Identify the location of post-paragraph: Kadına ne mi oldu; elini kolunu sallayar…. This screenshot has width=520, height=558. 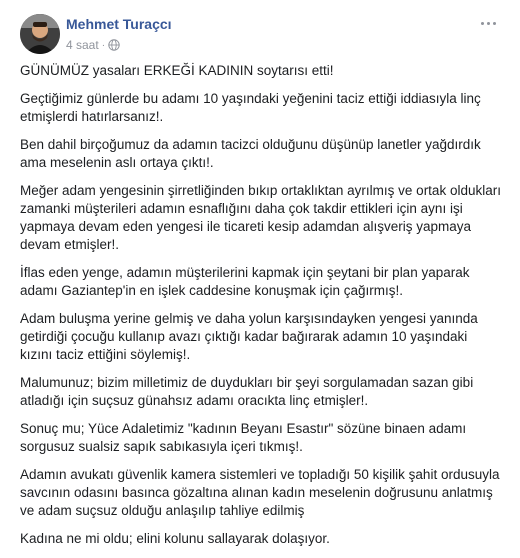
(175, 538).